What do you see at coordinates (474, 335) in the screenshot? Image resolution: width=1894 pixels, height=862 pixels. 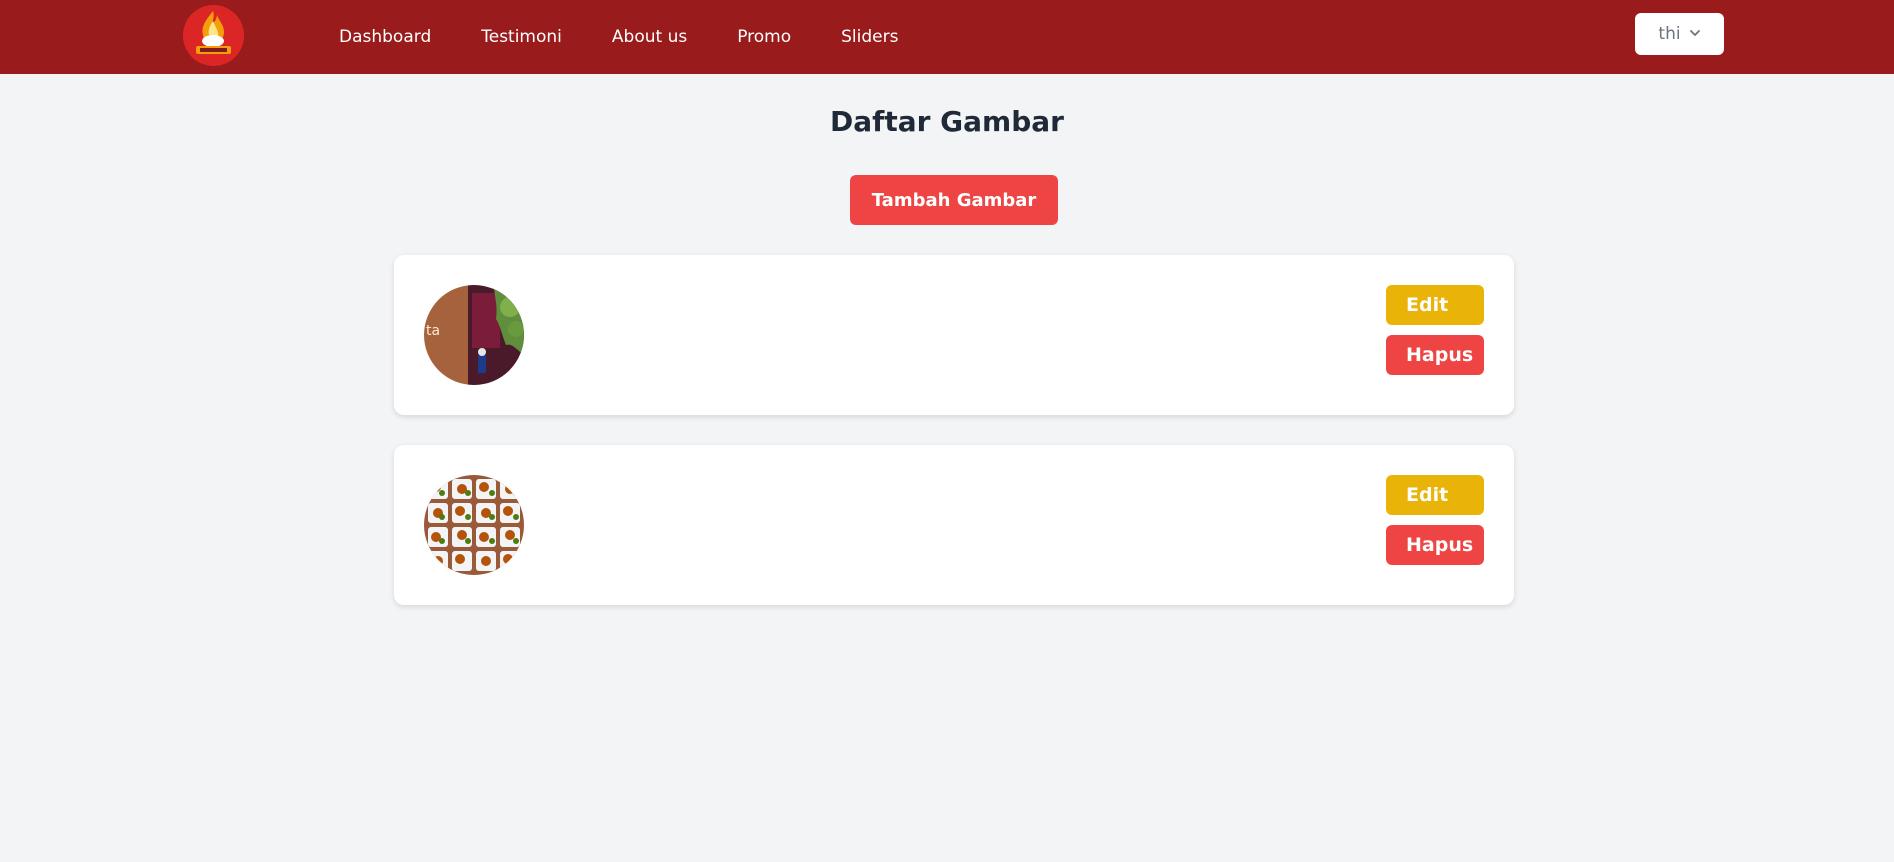 I see `image-thumbnail: ta` at bounding box center [474, 335].